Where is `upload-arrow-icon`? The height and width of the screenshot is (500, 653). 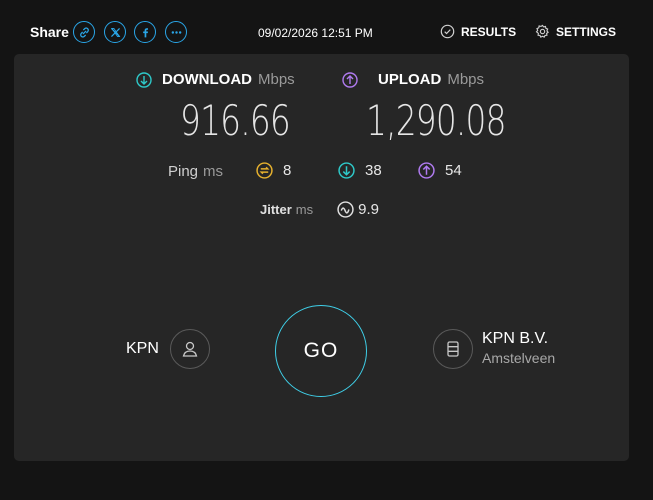 upload-arrow-icon is located at coordinates (350, 79).